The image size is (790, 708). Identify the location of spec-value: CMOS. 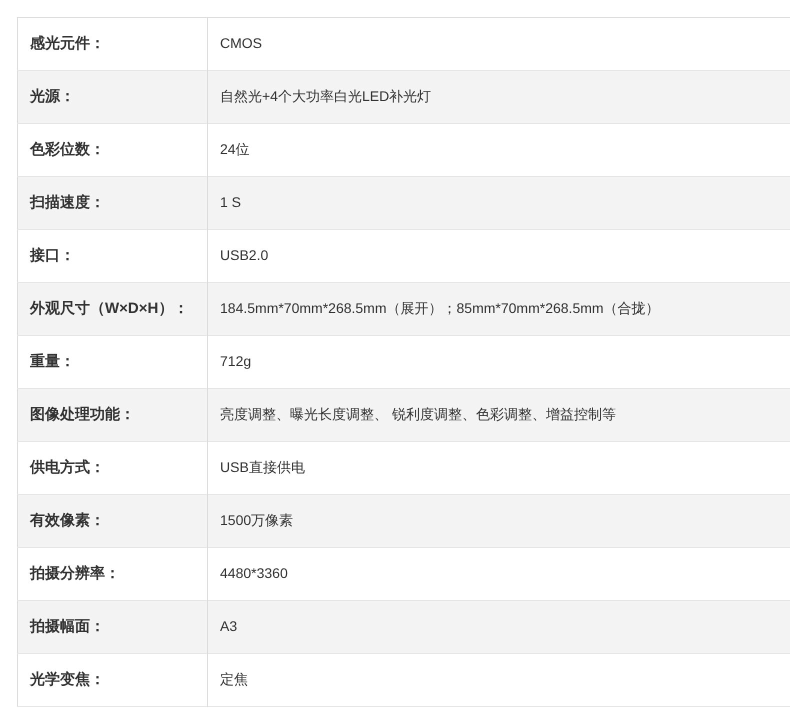
(241, 43).